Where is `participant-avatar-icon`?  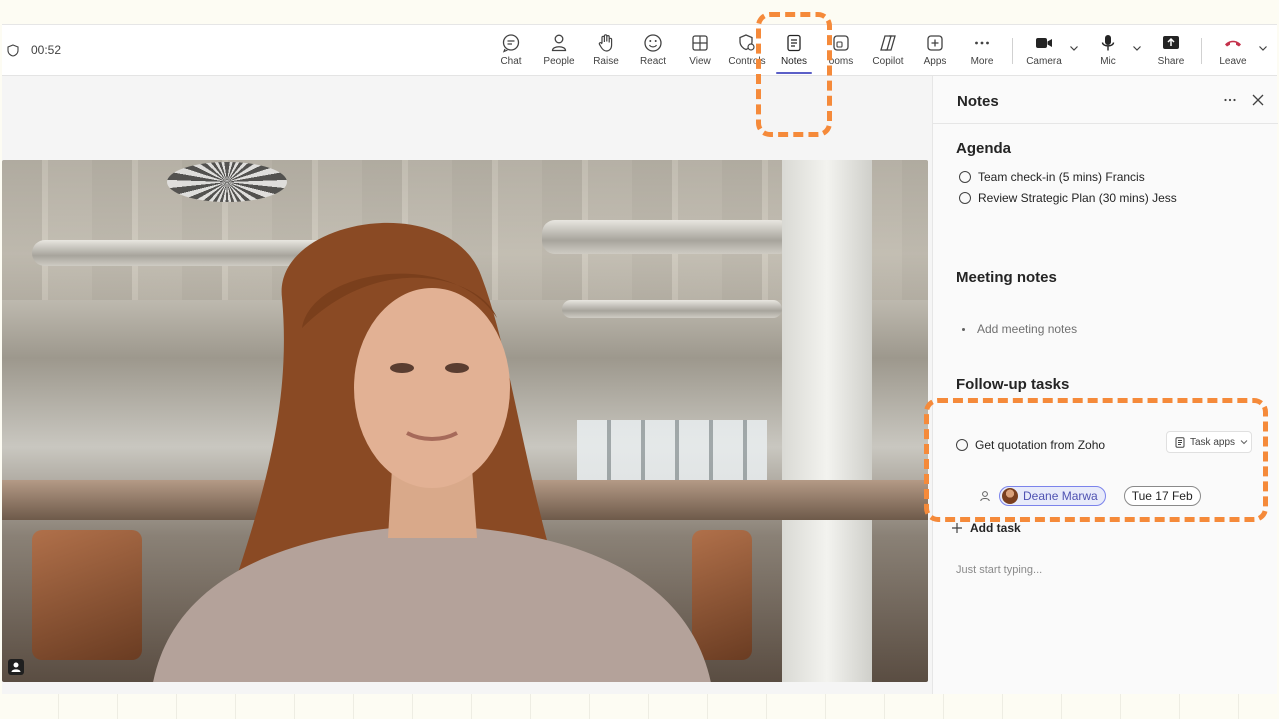 participant-avatar-icon is located at coordinates (16, 667).